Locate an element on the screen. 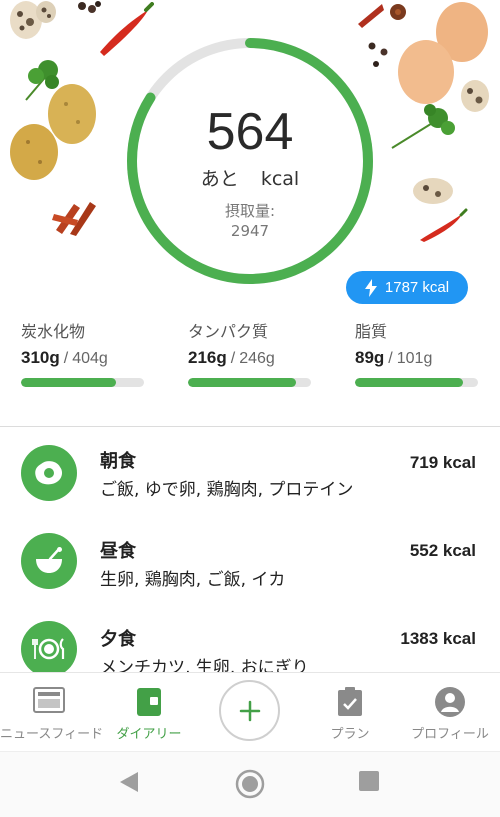  burned-calories-badge: 1787 kcal is located at coordinates (407, 287).